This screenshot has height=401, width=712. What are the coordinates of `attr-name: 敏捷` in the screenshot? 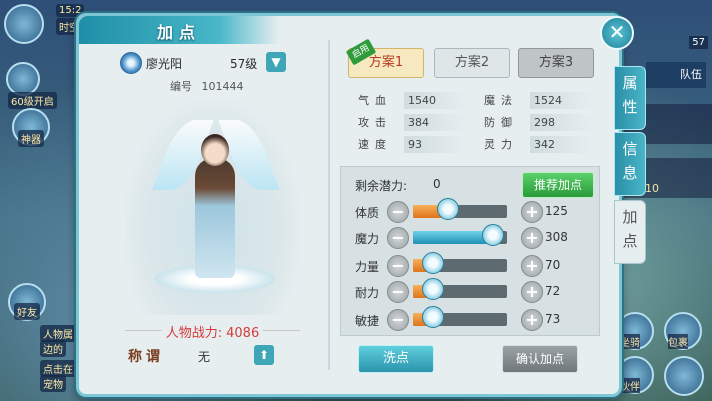 It's located at (367, 321).